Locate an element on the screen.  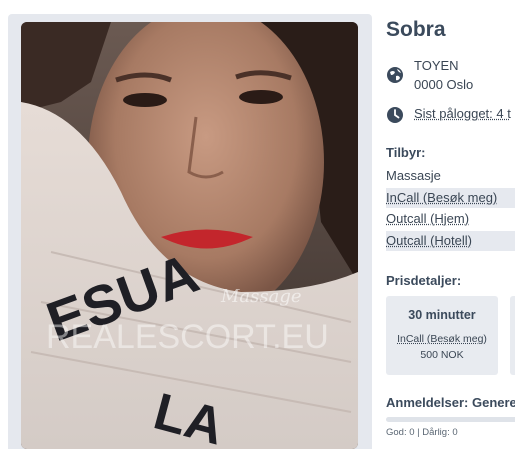
offers-title: Tilbyr: is located at coordinates (406, 152).